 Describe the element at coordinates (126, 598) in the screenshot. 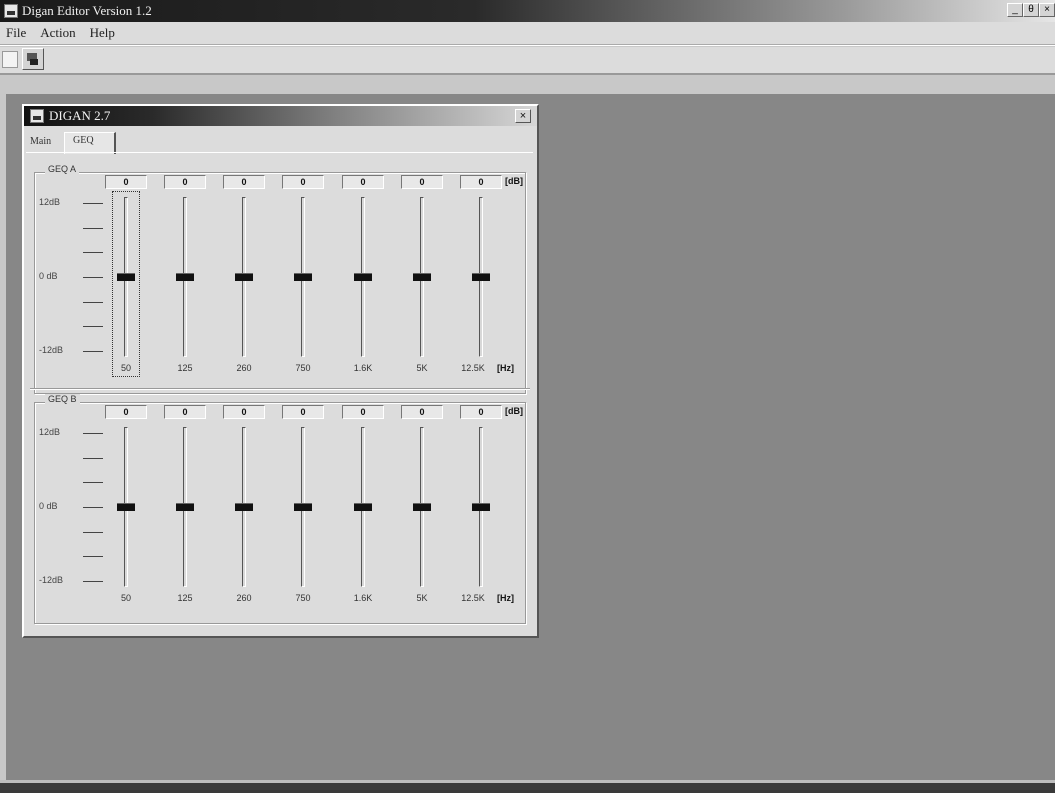

I see `band-frequency-label: 50` at that location.